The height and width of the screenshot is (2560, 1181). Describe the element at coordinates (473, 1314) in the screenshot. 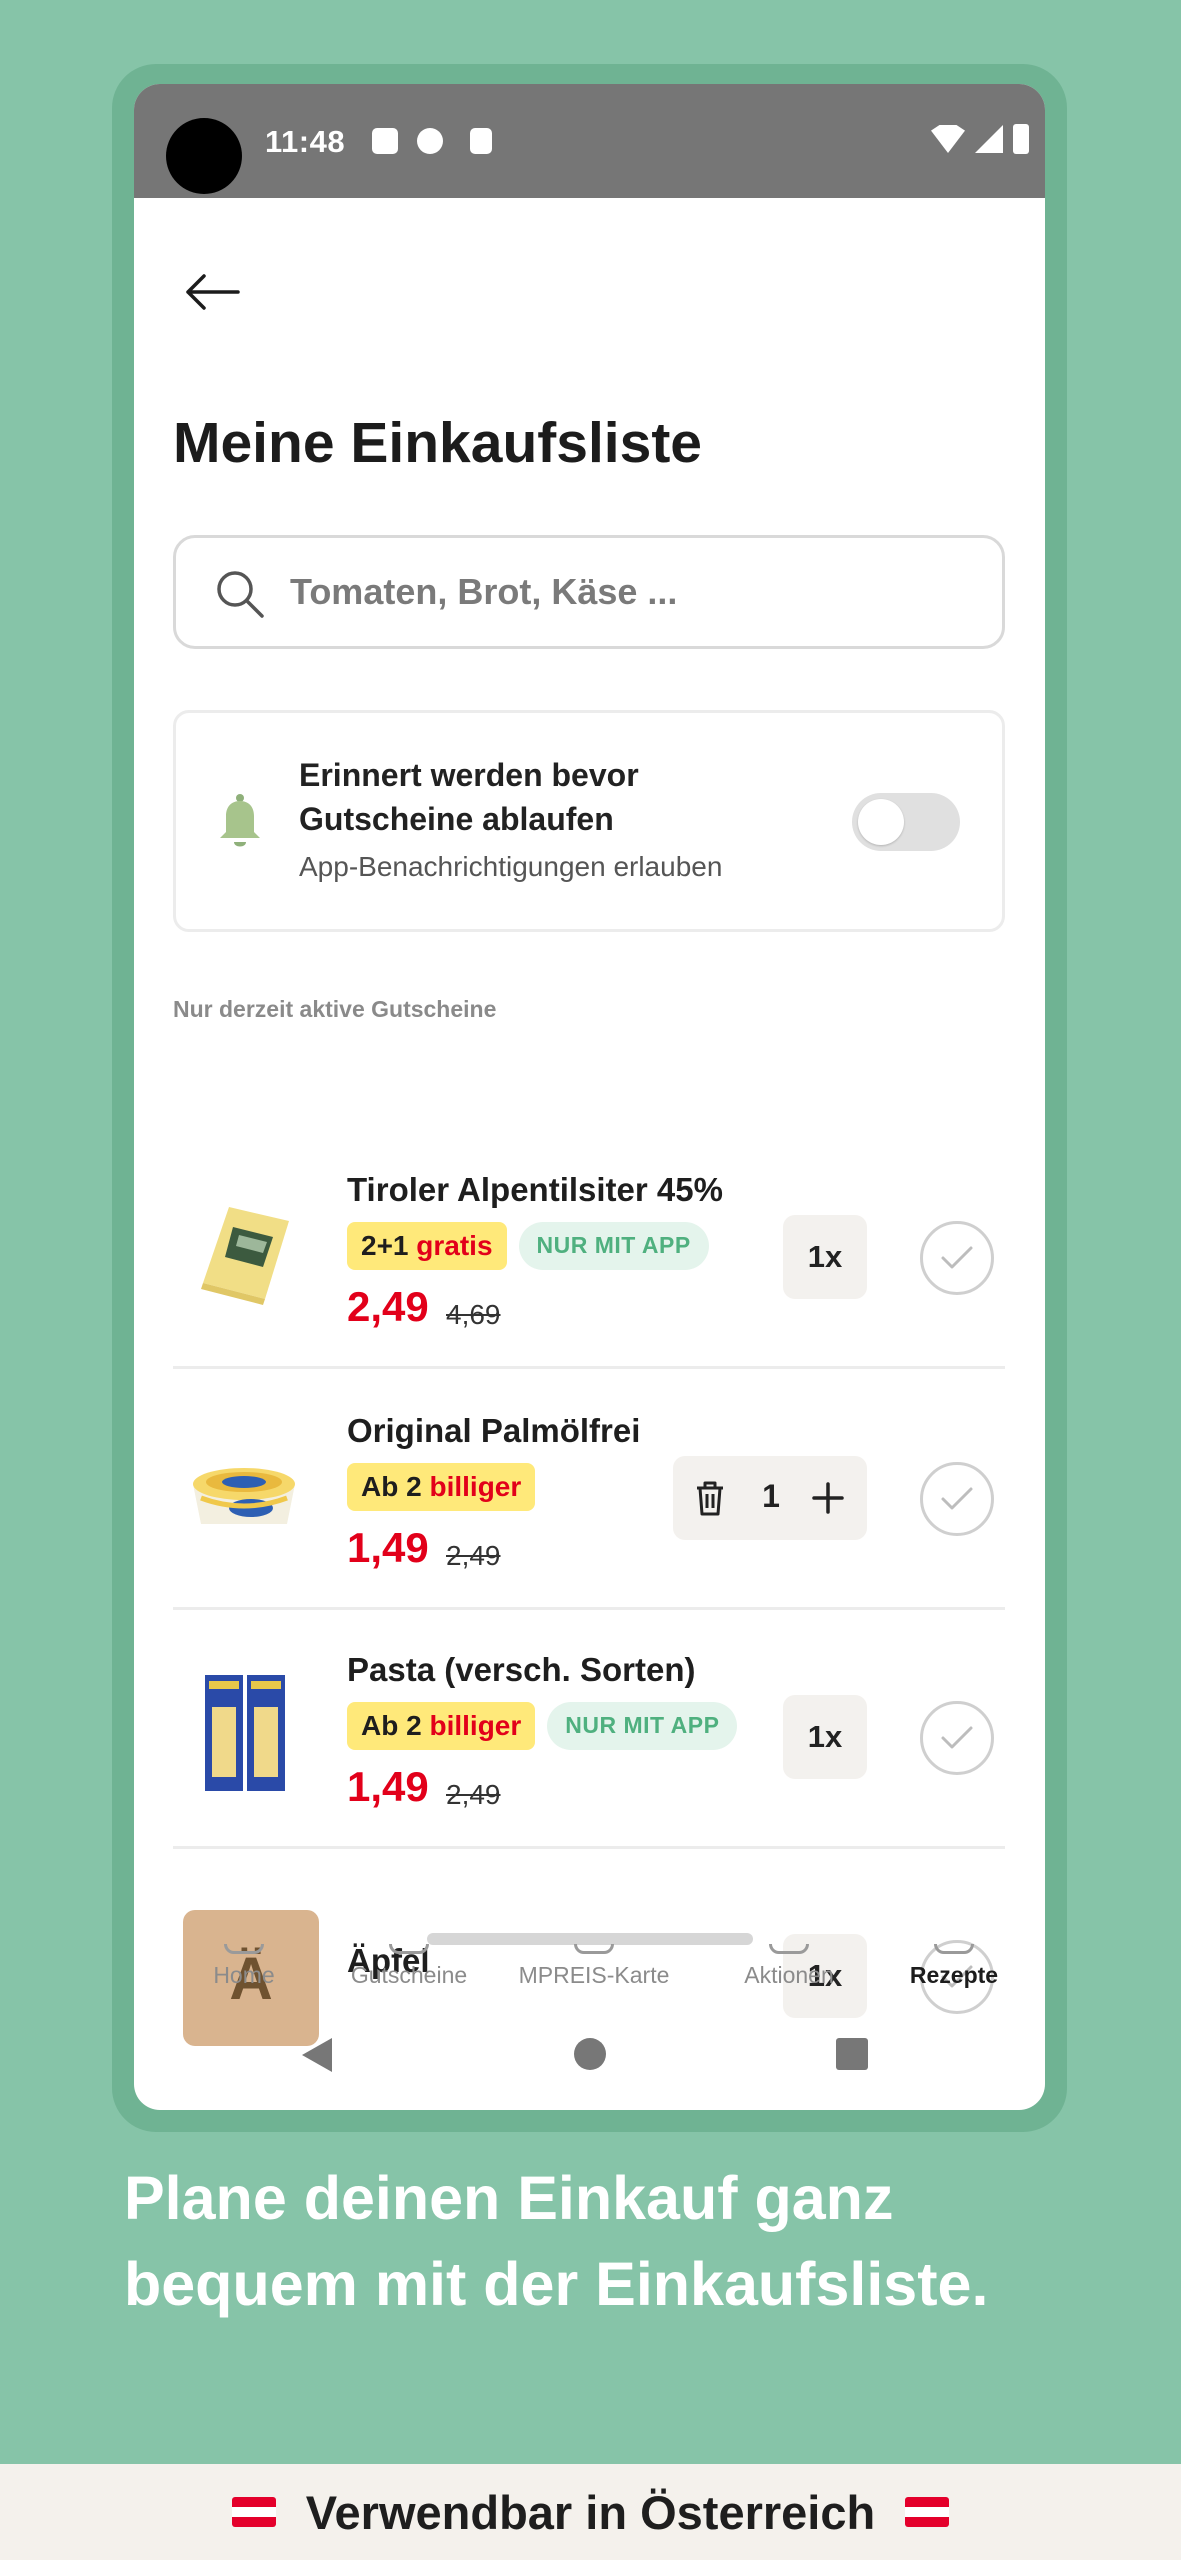

I see `old-price: 4,69` at that location.